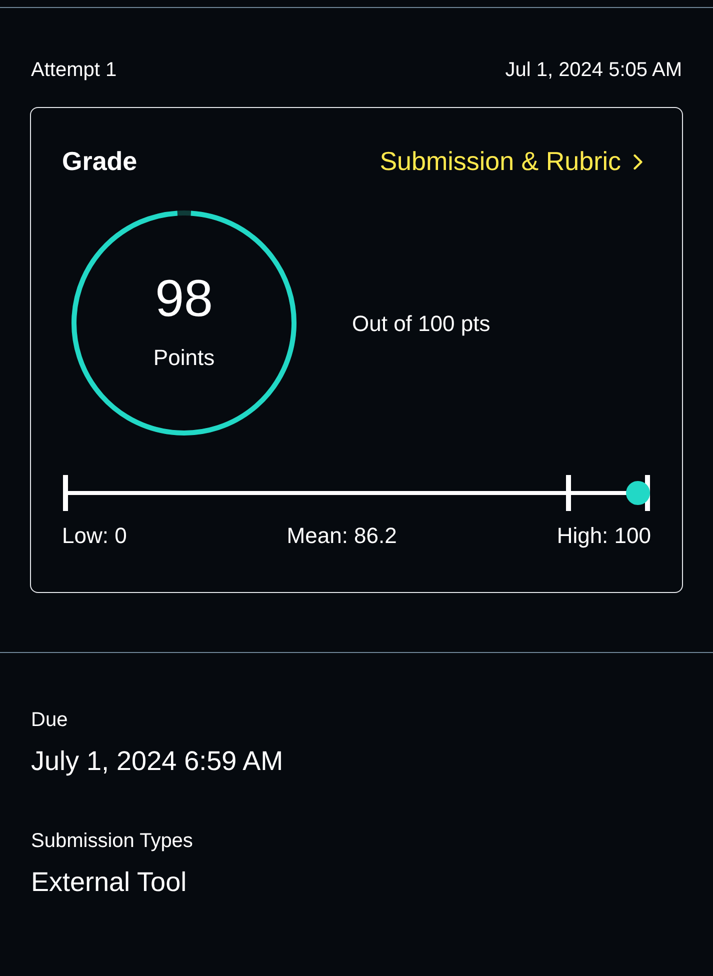  I want to click on detail-label: Submission Types, so click(112, 841).